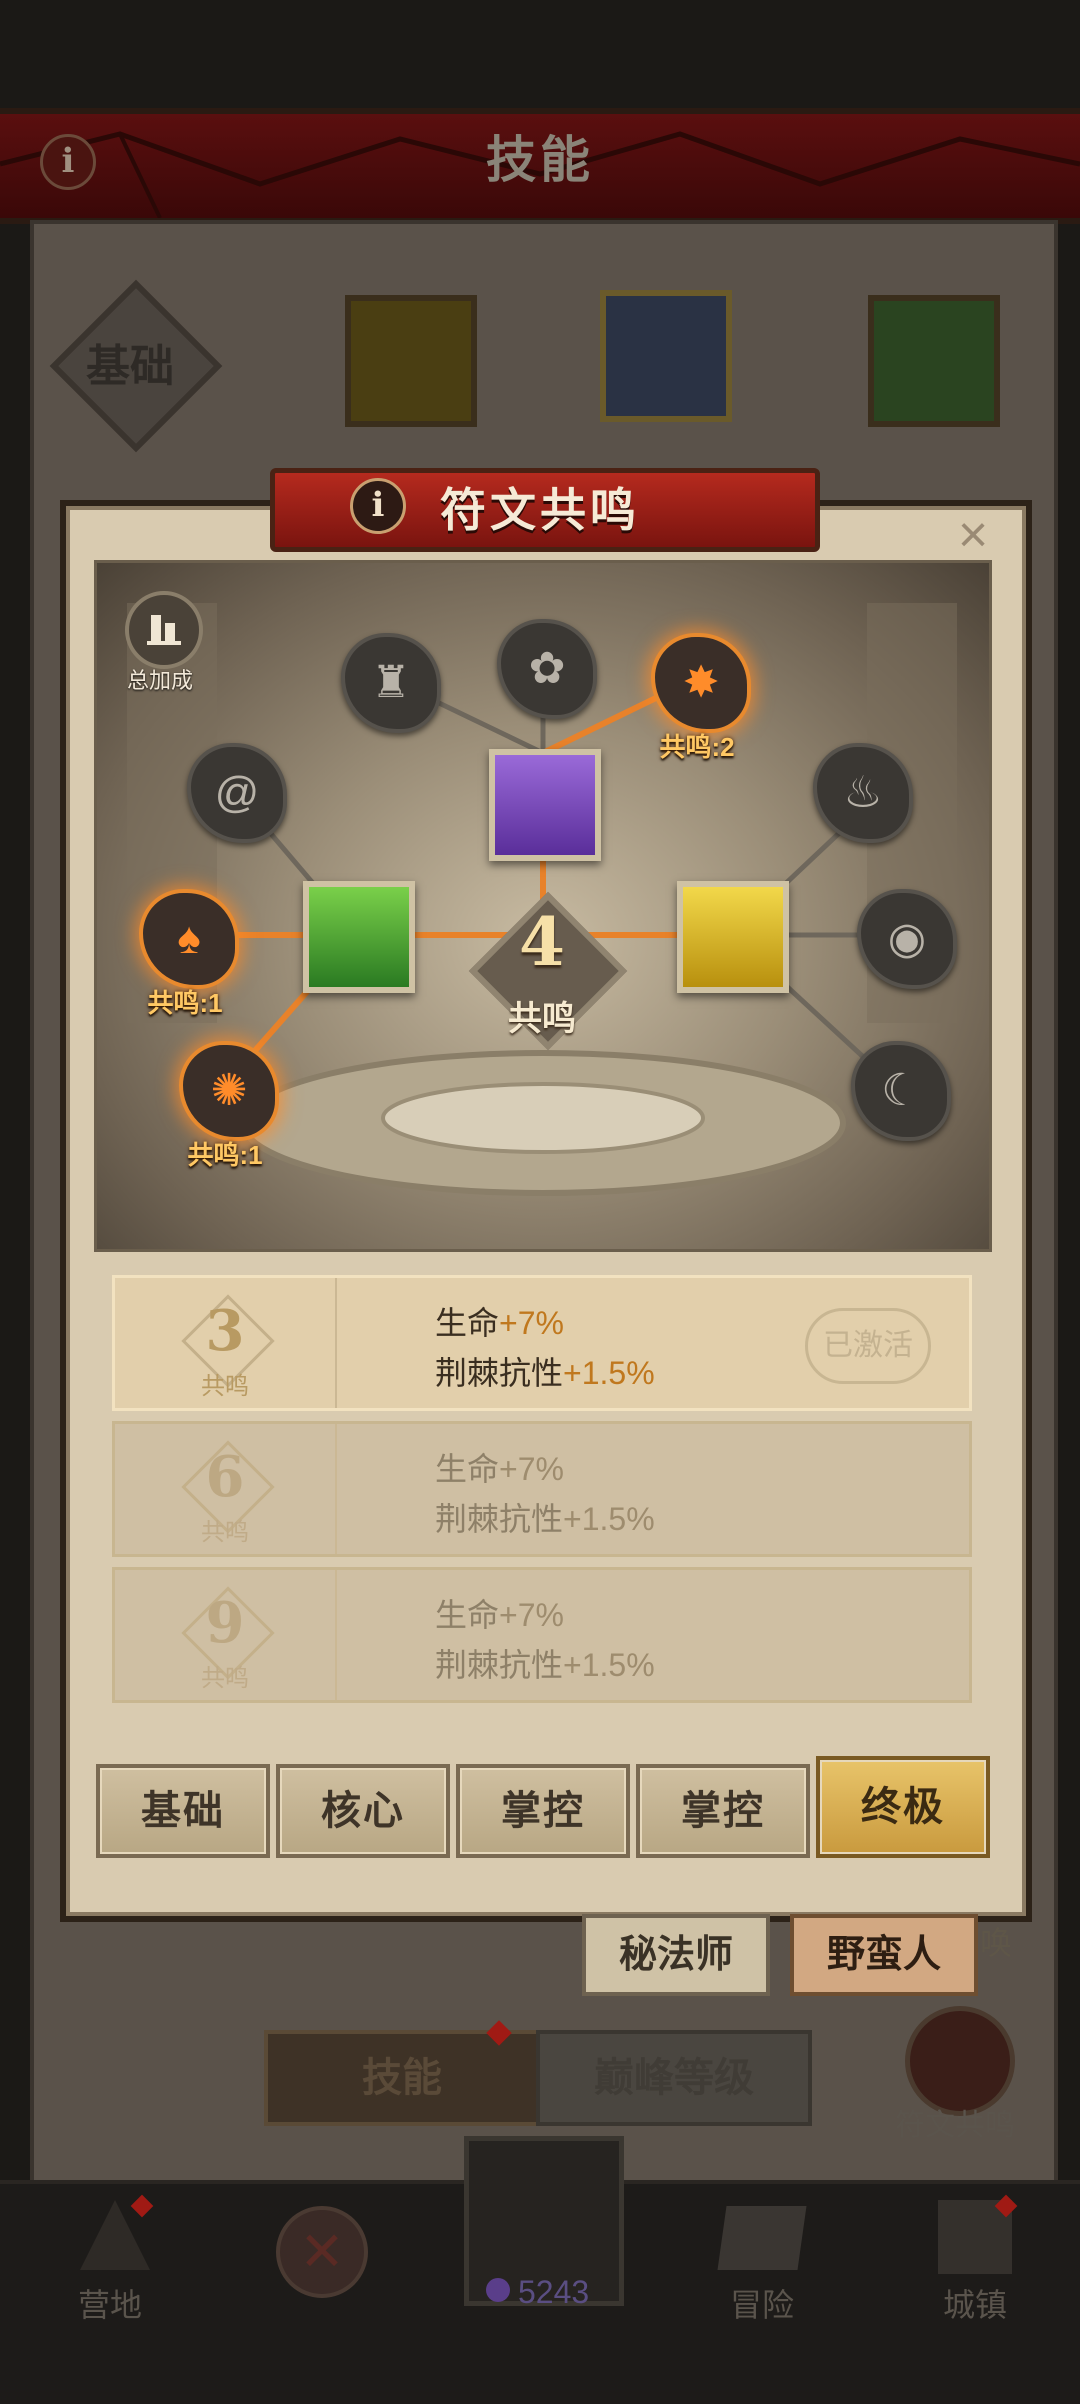 This screenshot has width=1080, height=2404. Describe the element at coordinates (543, 1811) in the screenshot. I see `tab-mastery-1: 掌控` at that location.